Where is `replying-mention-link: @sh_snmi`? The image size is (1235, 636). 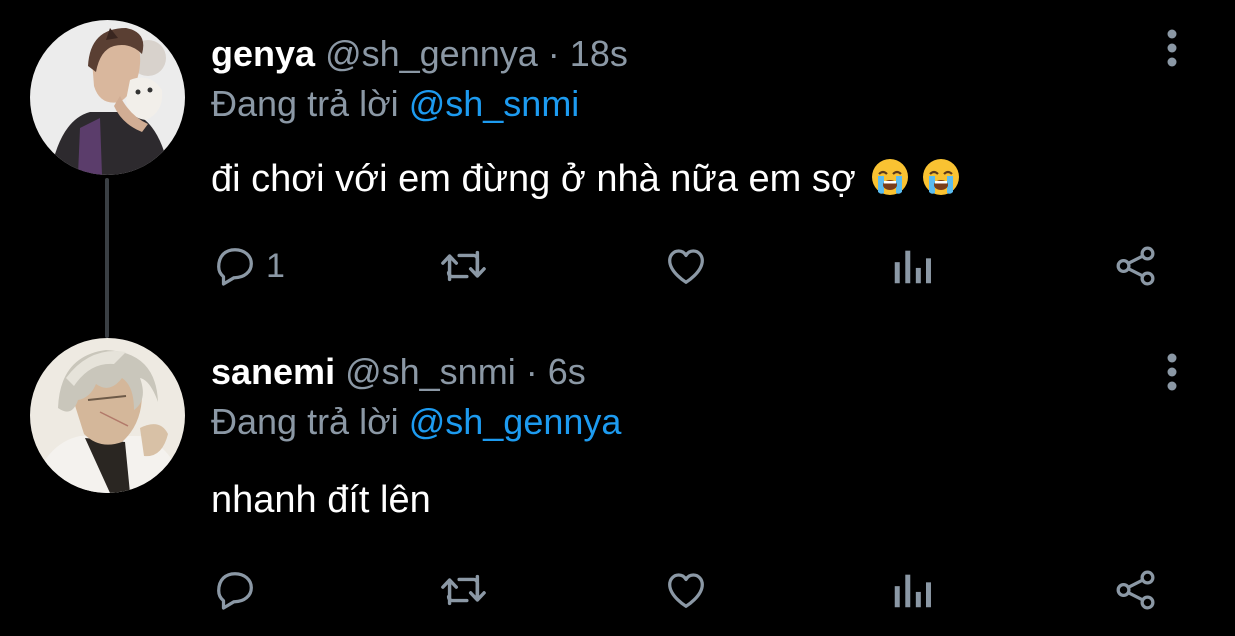
replying-mention-link: @sh_snmi is located at coordinates (494, 103).